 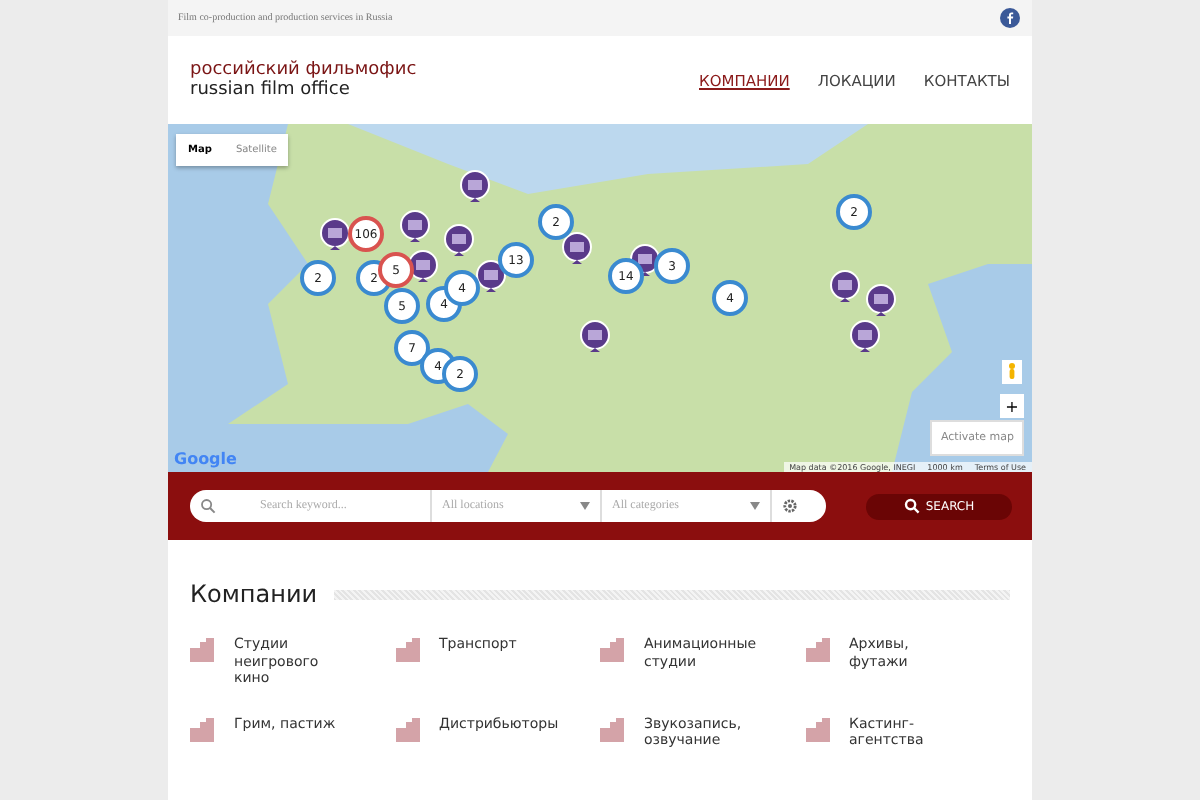 What do you see at coordinates (303, 90) in the screenshot?
I see `logo-subtitle: russian film office` at bounding box center [303, 90].